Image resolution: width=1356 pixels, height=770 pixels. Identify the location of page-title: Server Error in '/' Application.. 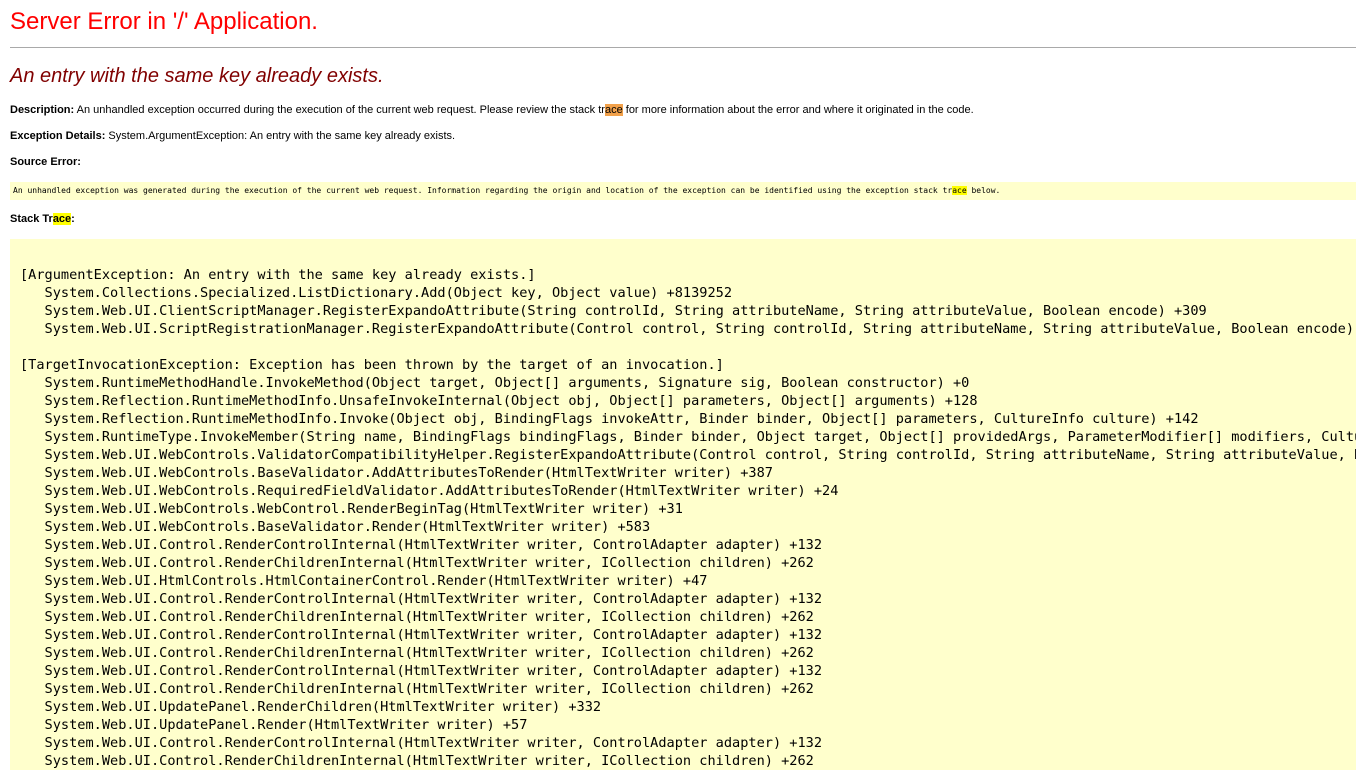
(164, 21).